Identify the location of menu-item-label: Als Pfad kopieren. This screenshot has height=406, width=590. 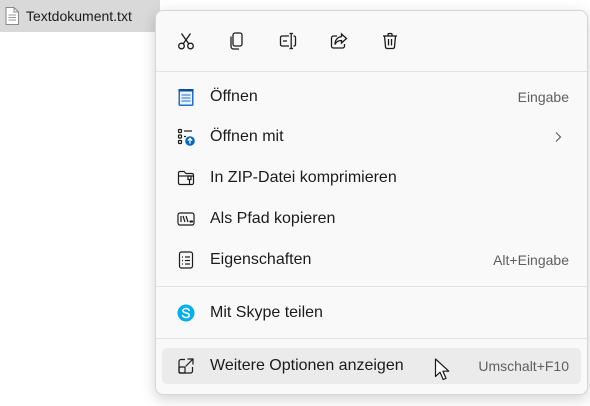
(273, 218).